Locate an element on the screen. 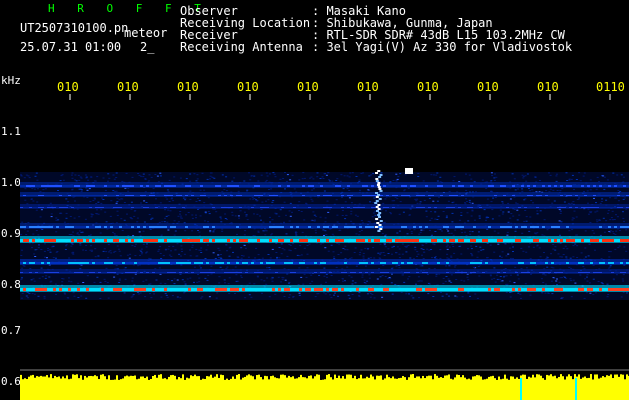 The image size is (629, 400). meteor-head is located at coordinates (409, 171).